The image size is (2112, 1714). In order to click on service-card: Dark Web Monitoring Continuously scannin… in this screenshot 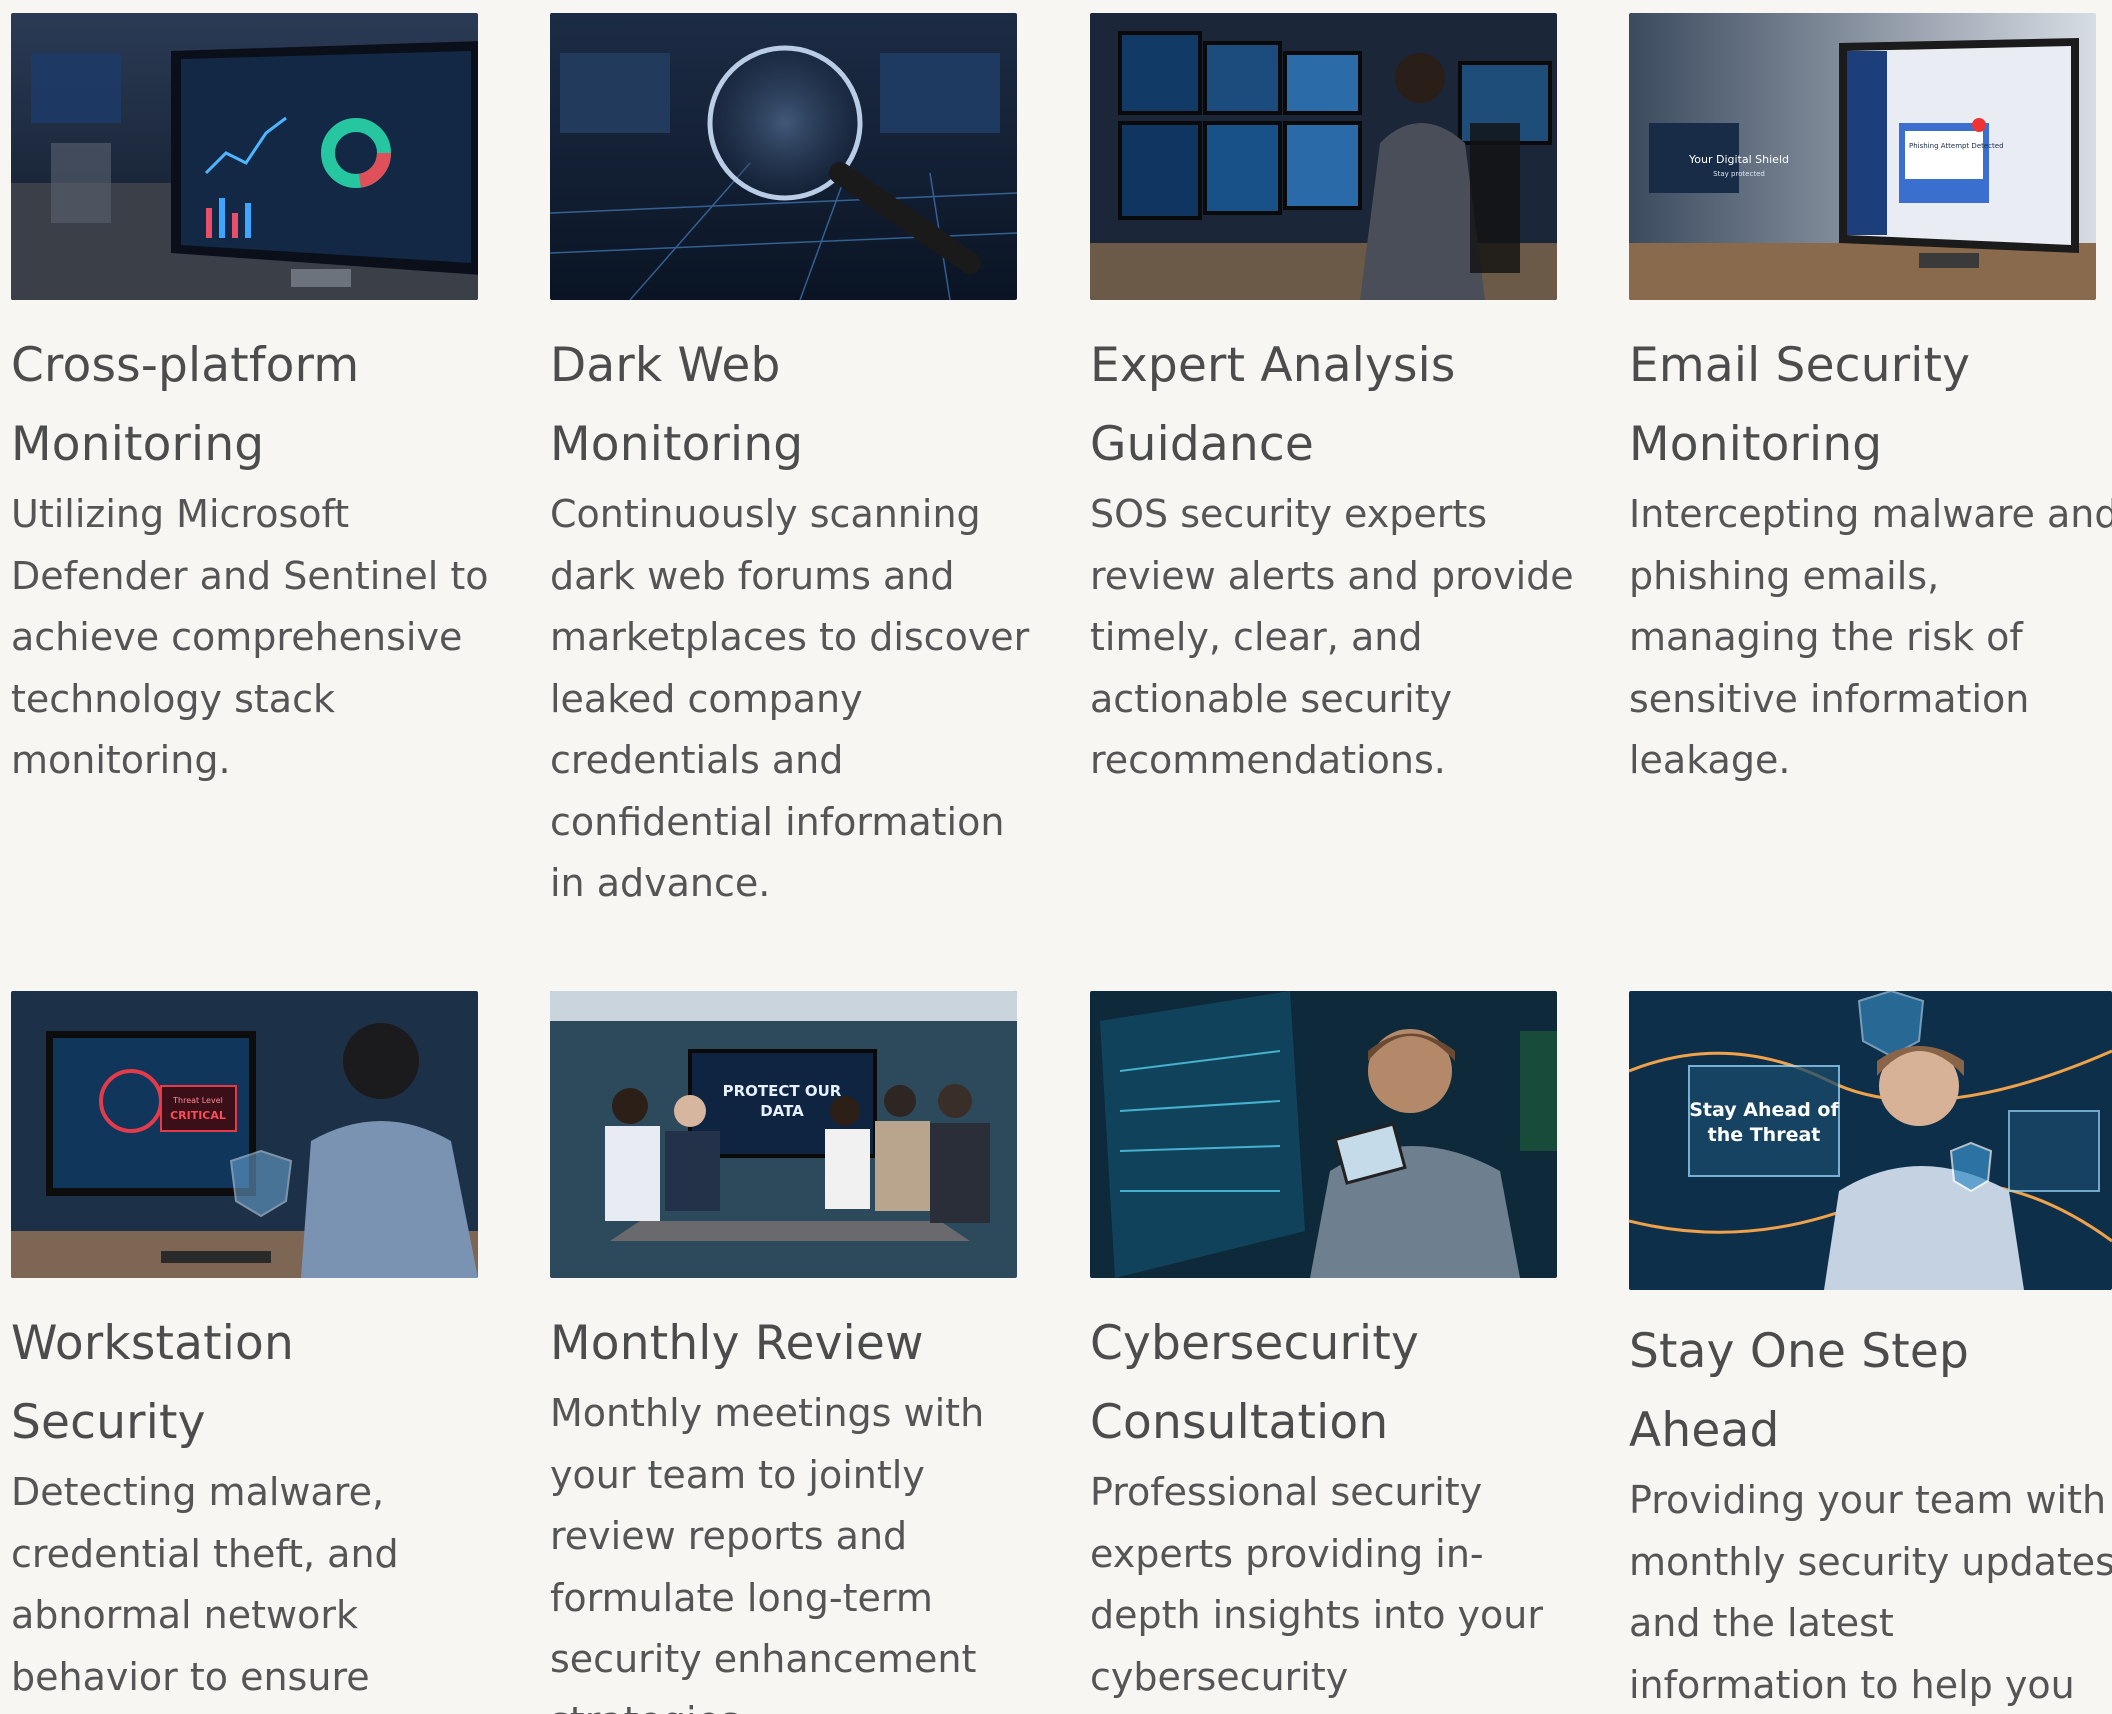, I will do `click(795, 464)`.